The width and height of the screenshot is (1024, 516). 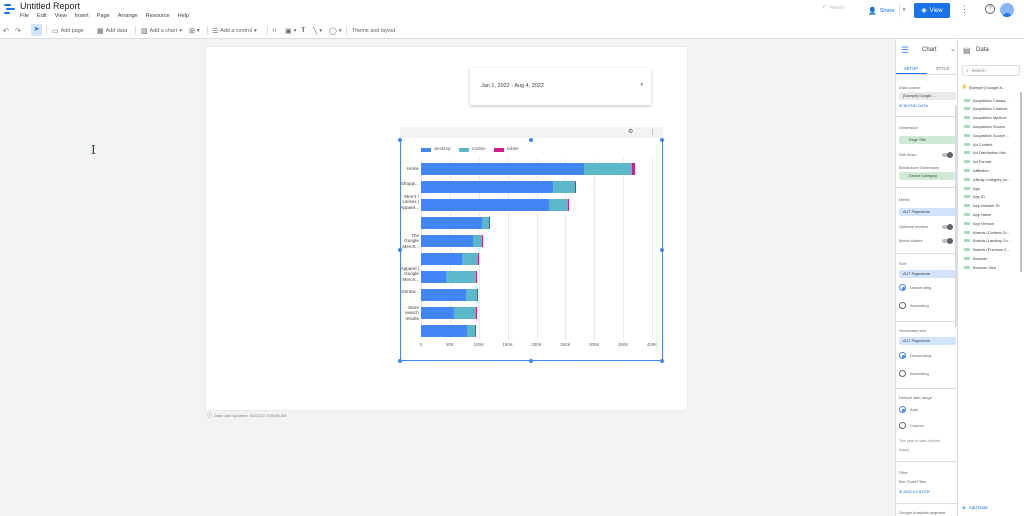 I want to click on custom-radio, so click(x=902, y=425).